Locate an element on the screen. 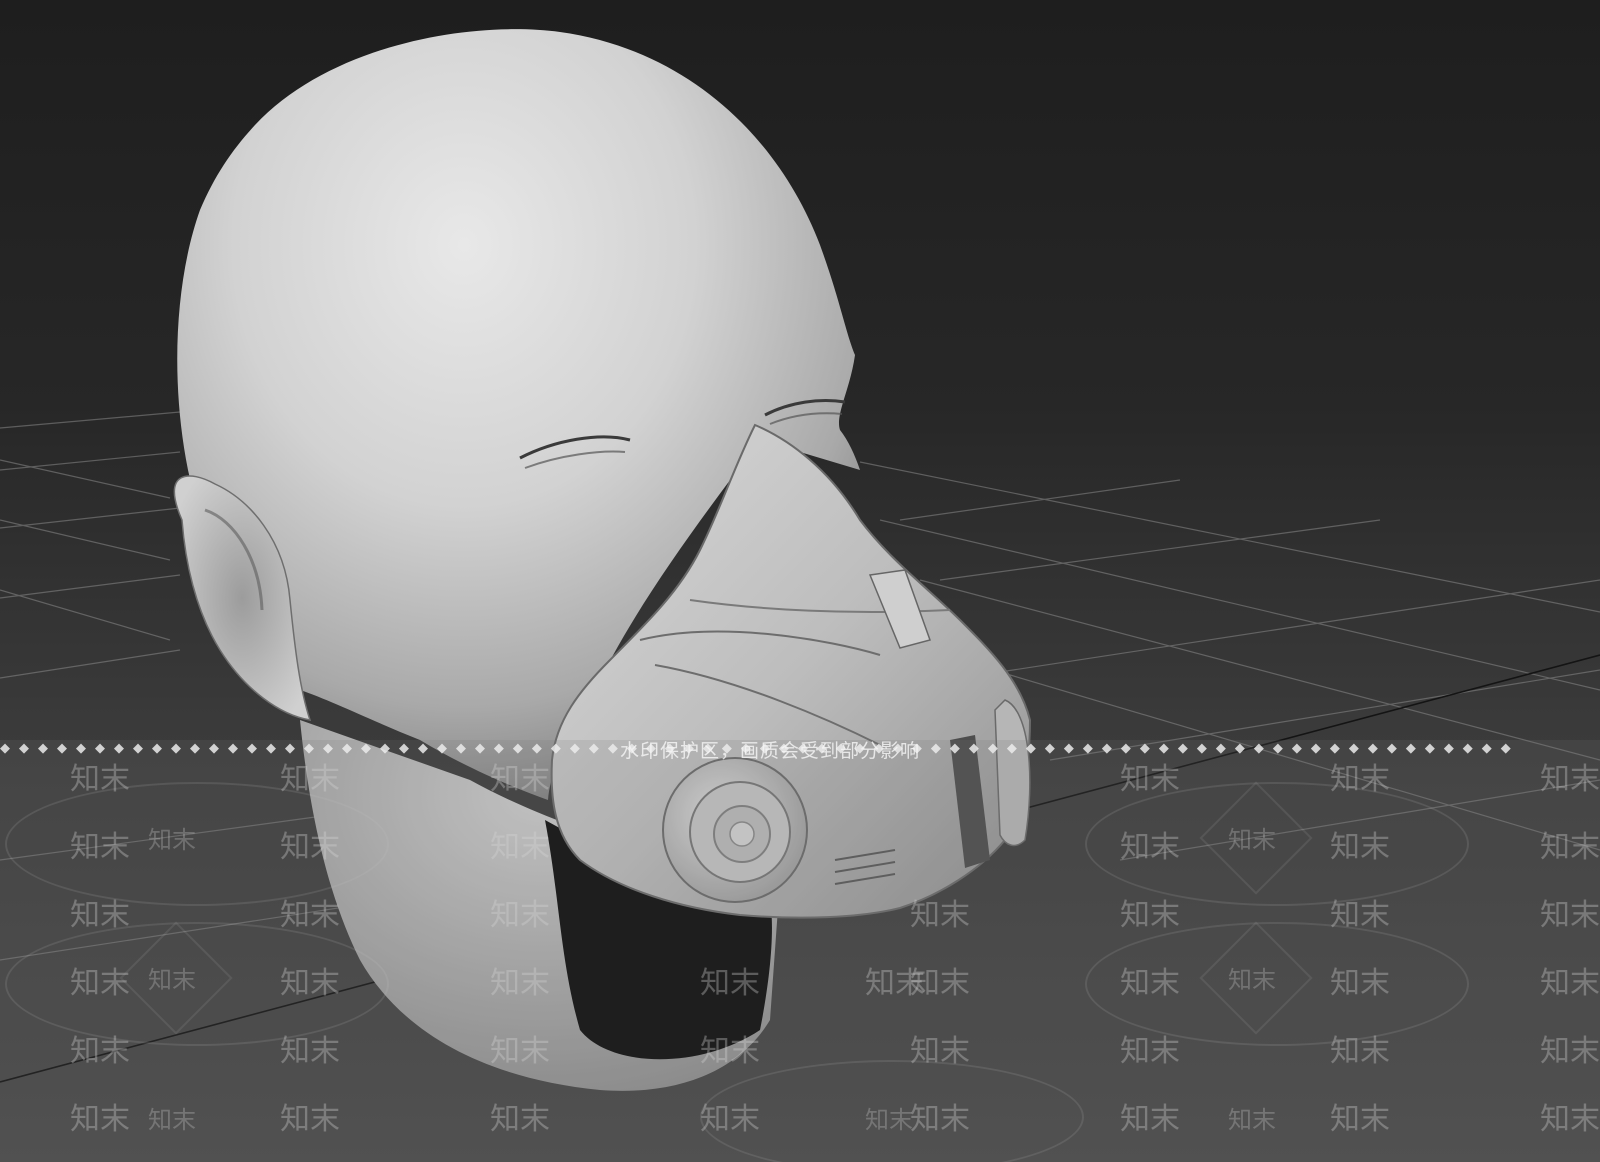 The height and width of the screenshot is (1162, 1600). mask-filter-cartridge is located at coordinates (735, 830).